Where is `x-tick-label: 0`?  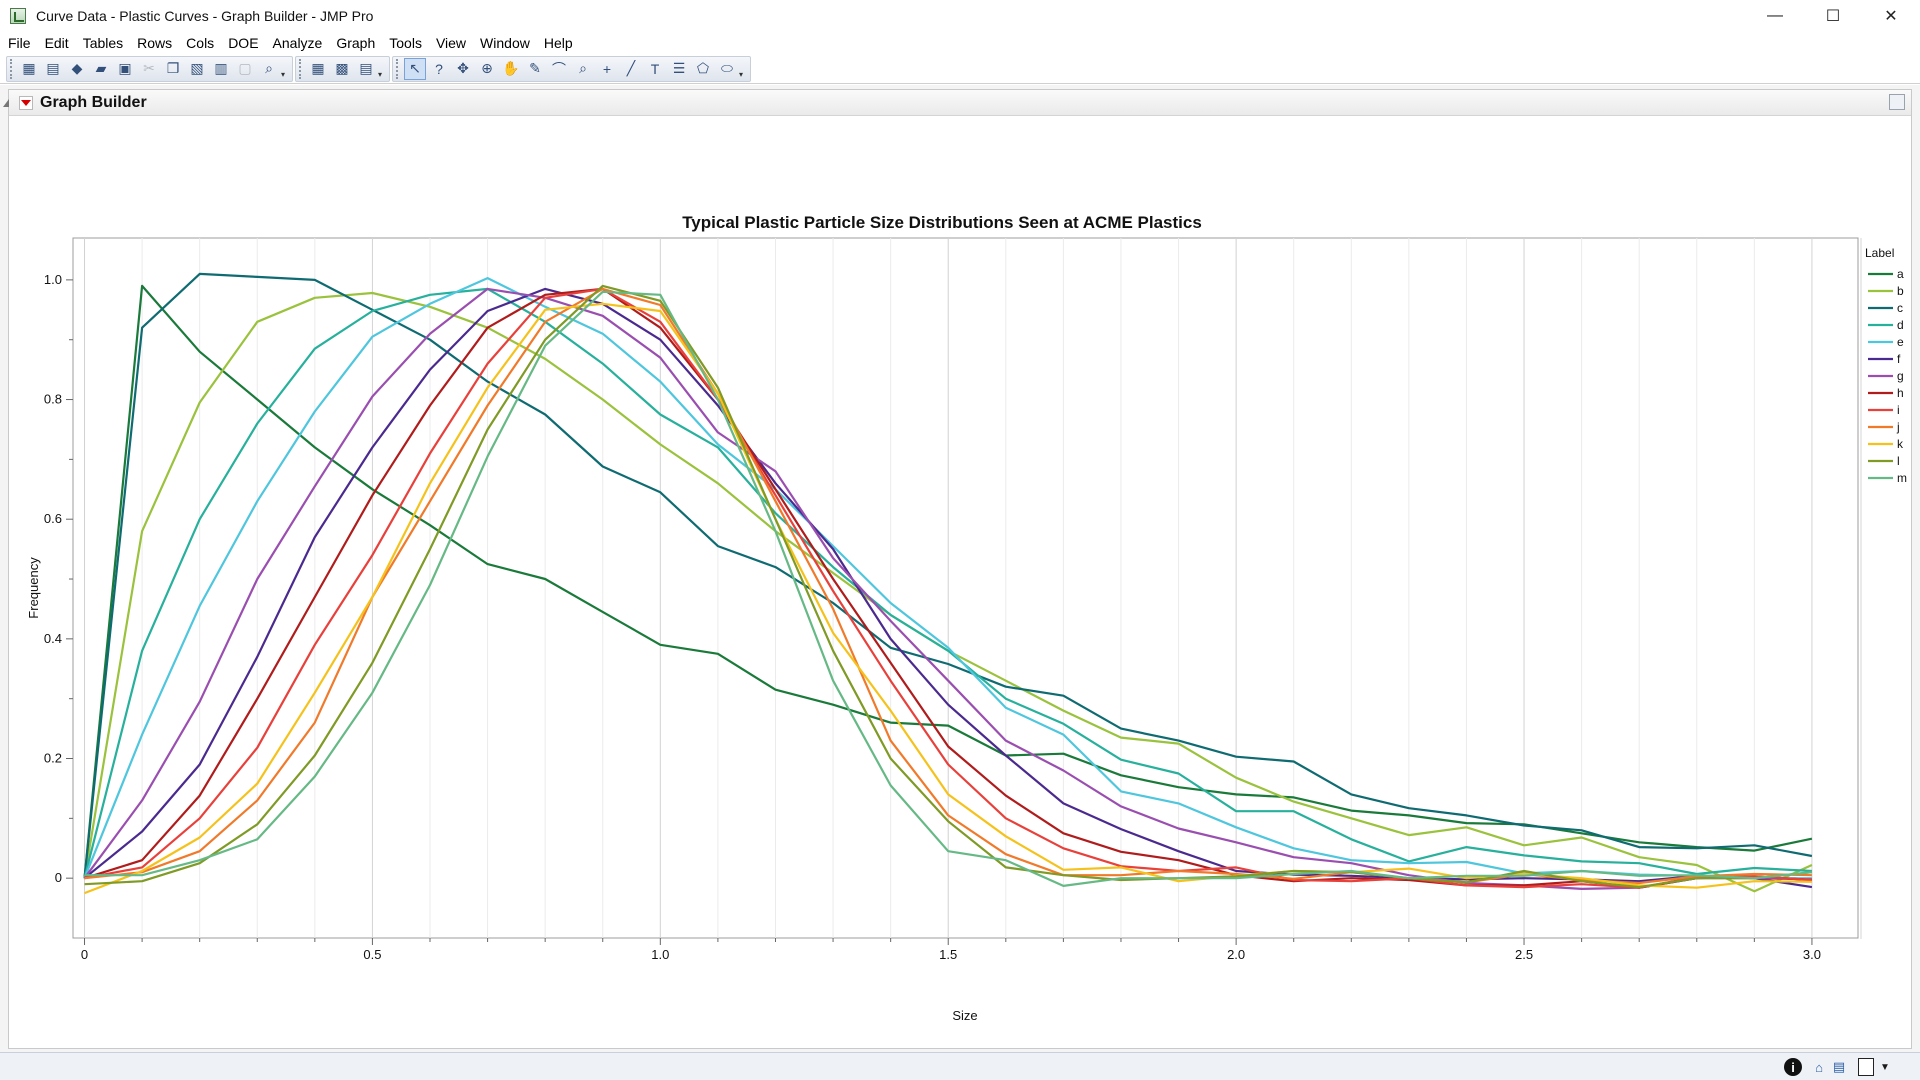
x-tick-label: 0 is located at coordinates (84, 954).